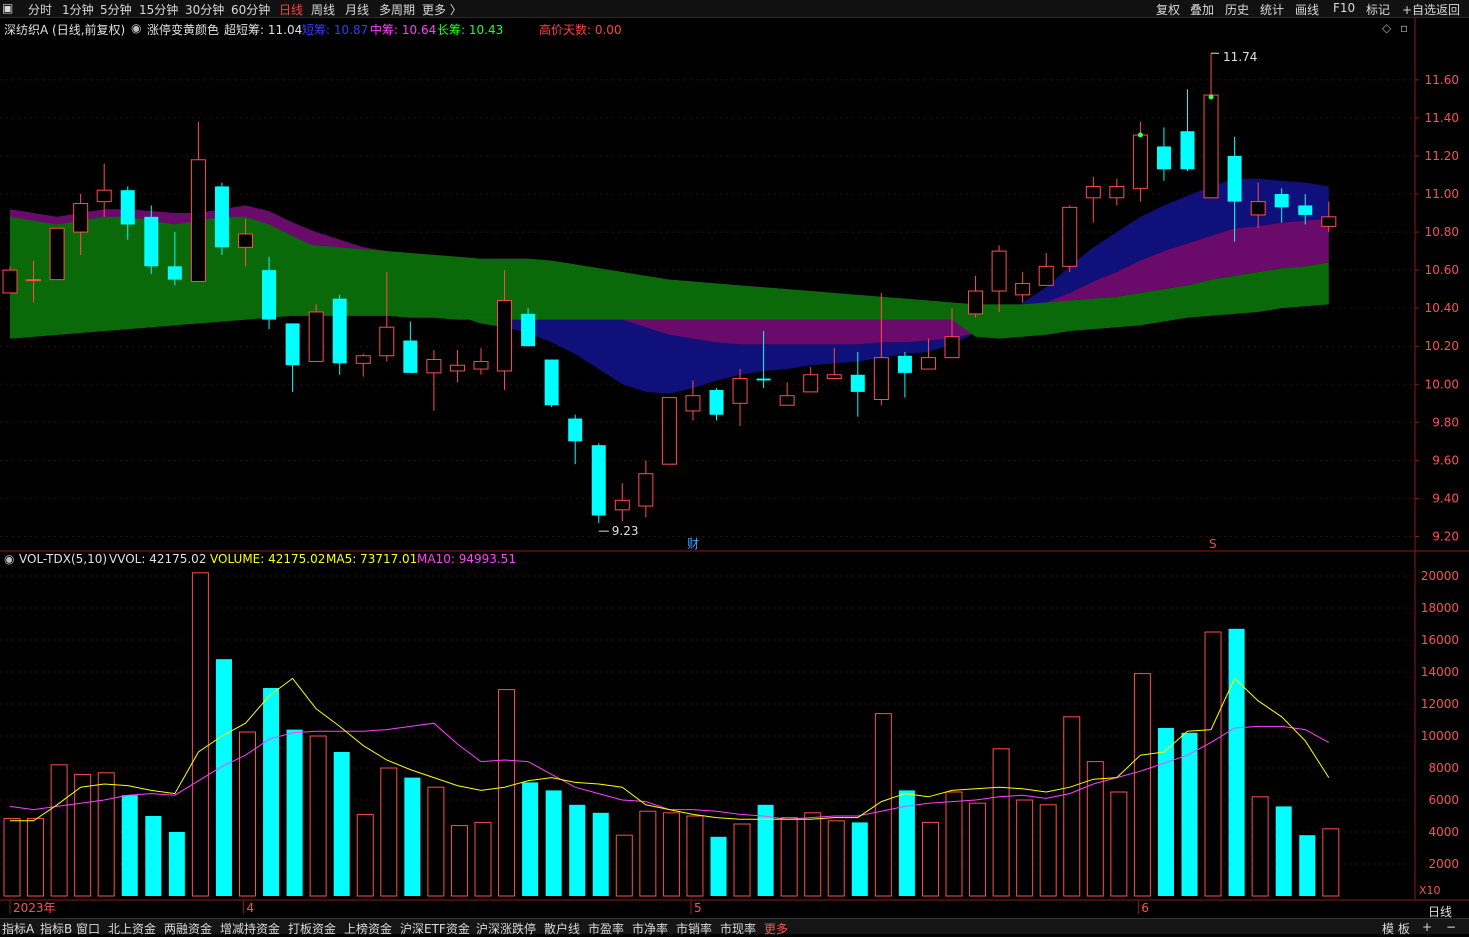 This screenshot has height=937, width=1469. I want to click on vol-title: VOL-TDX(5,10), so click(63, 559).